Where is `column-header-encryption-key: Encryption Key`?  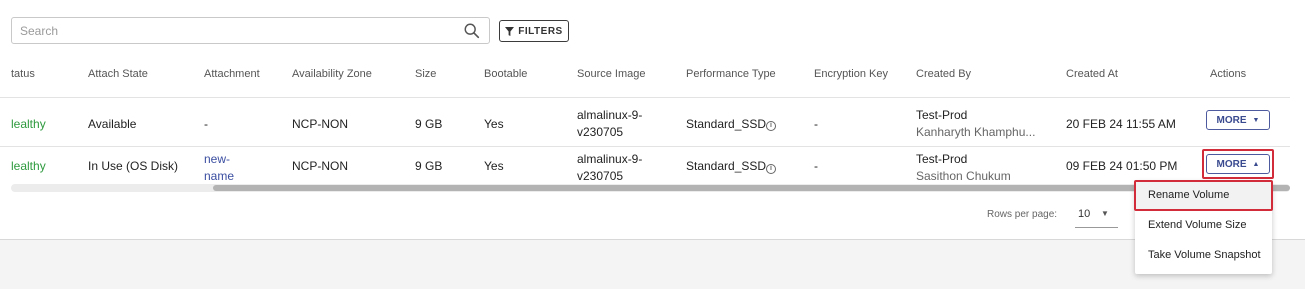
column-header-encryption-key: Encryption Key is located at coordinates (851, 74).